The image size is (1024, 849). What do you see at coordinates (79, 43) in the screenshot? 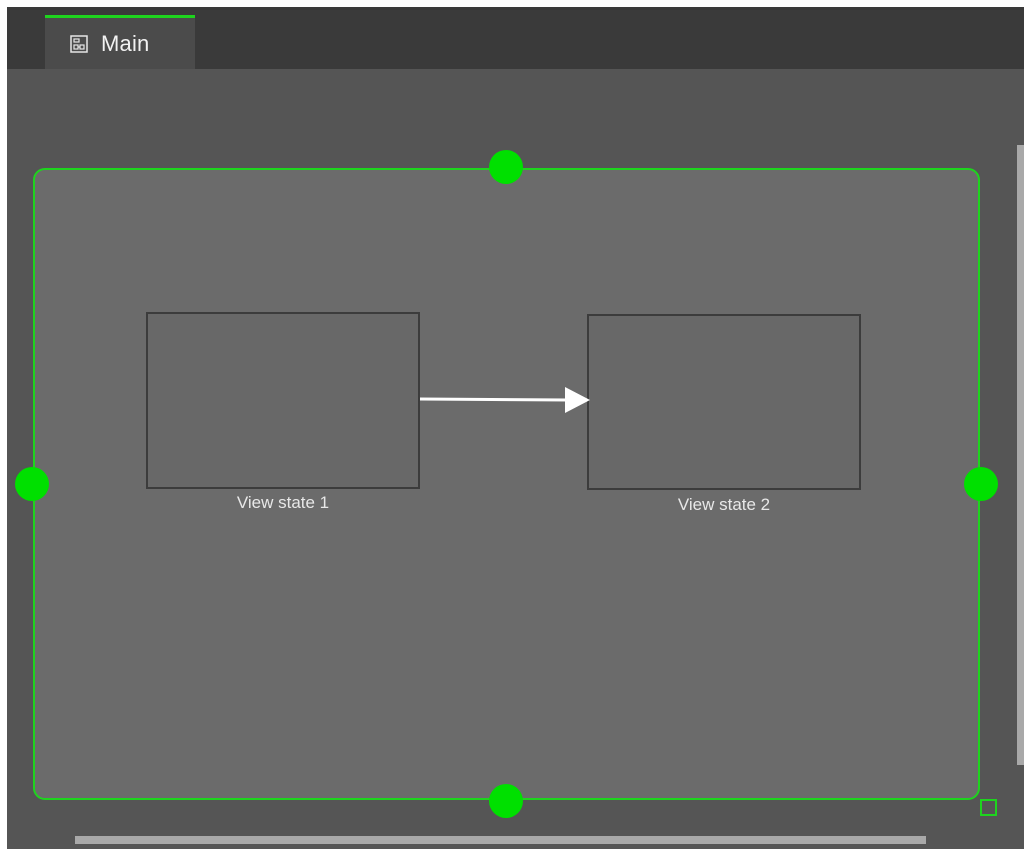
I see `state-machine-icon` at bounding box center [79, 43].